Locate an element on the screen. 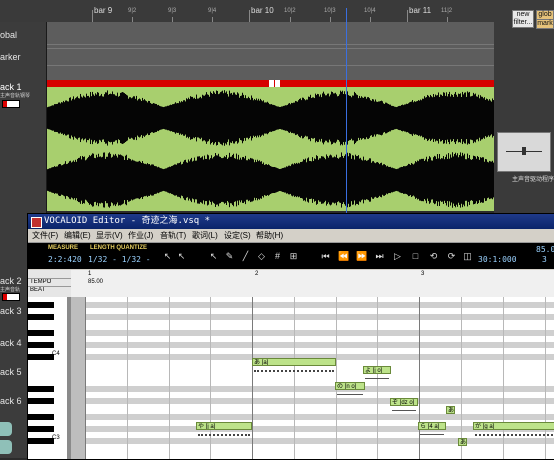 Image resolution: width=554 pixels, height=460 pixels. loop-icon: ⟲ is located at coordinates (433, 256).